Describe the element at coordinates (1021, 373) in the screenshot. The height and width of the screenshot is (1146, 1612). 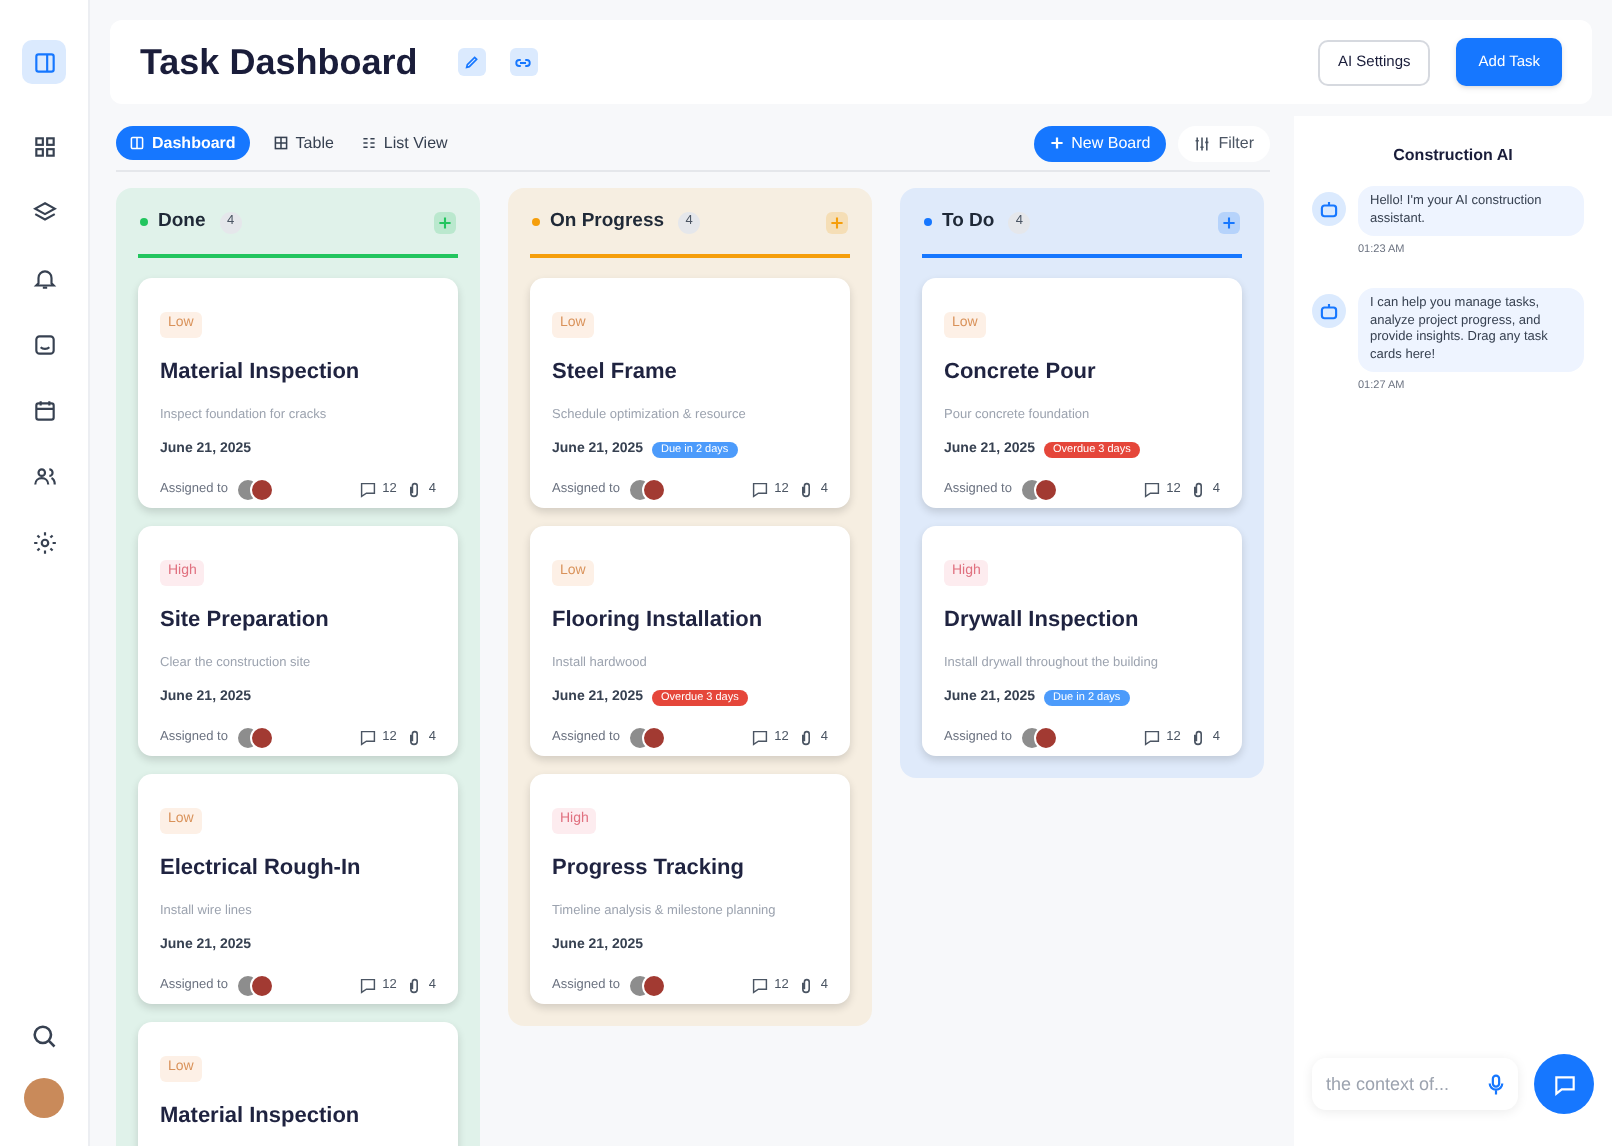
I see `card-title: Concrete Pour` at that location.